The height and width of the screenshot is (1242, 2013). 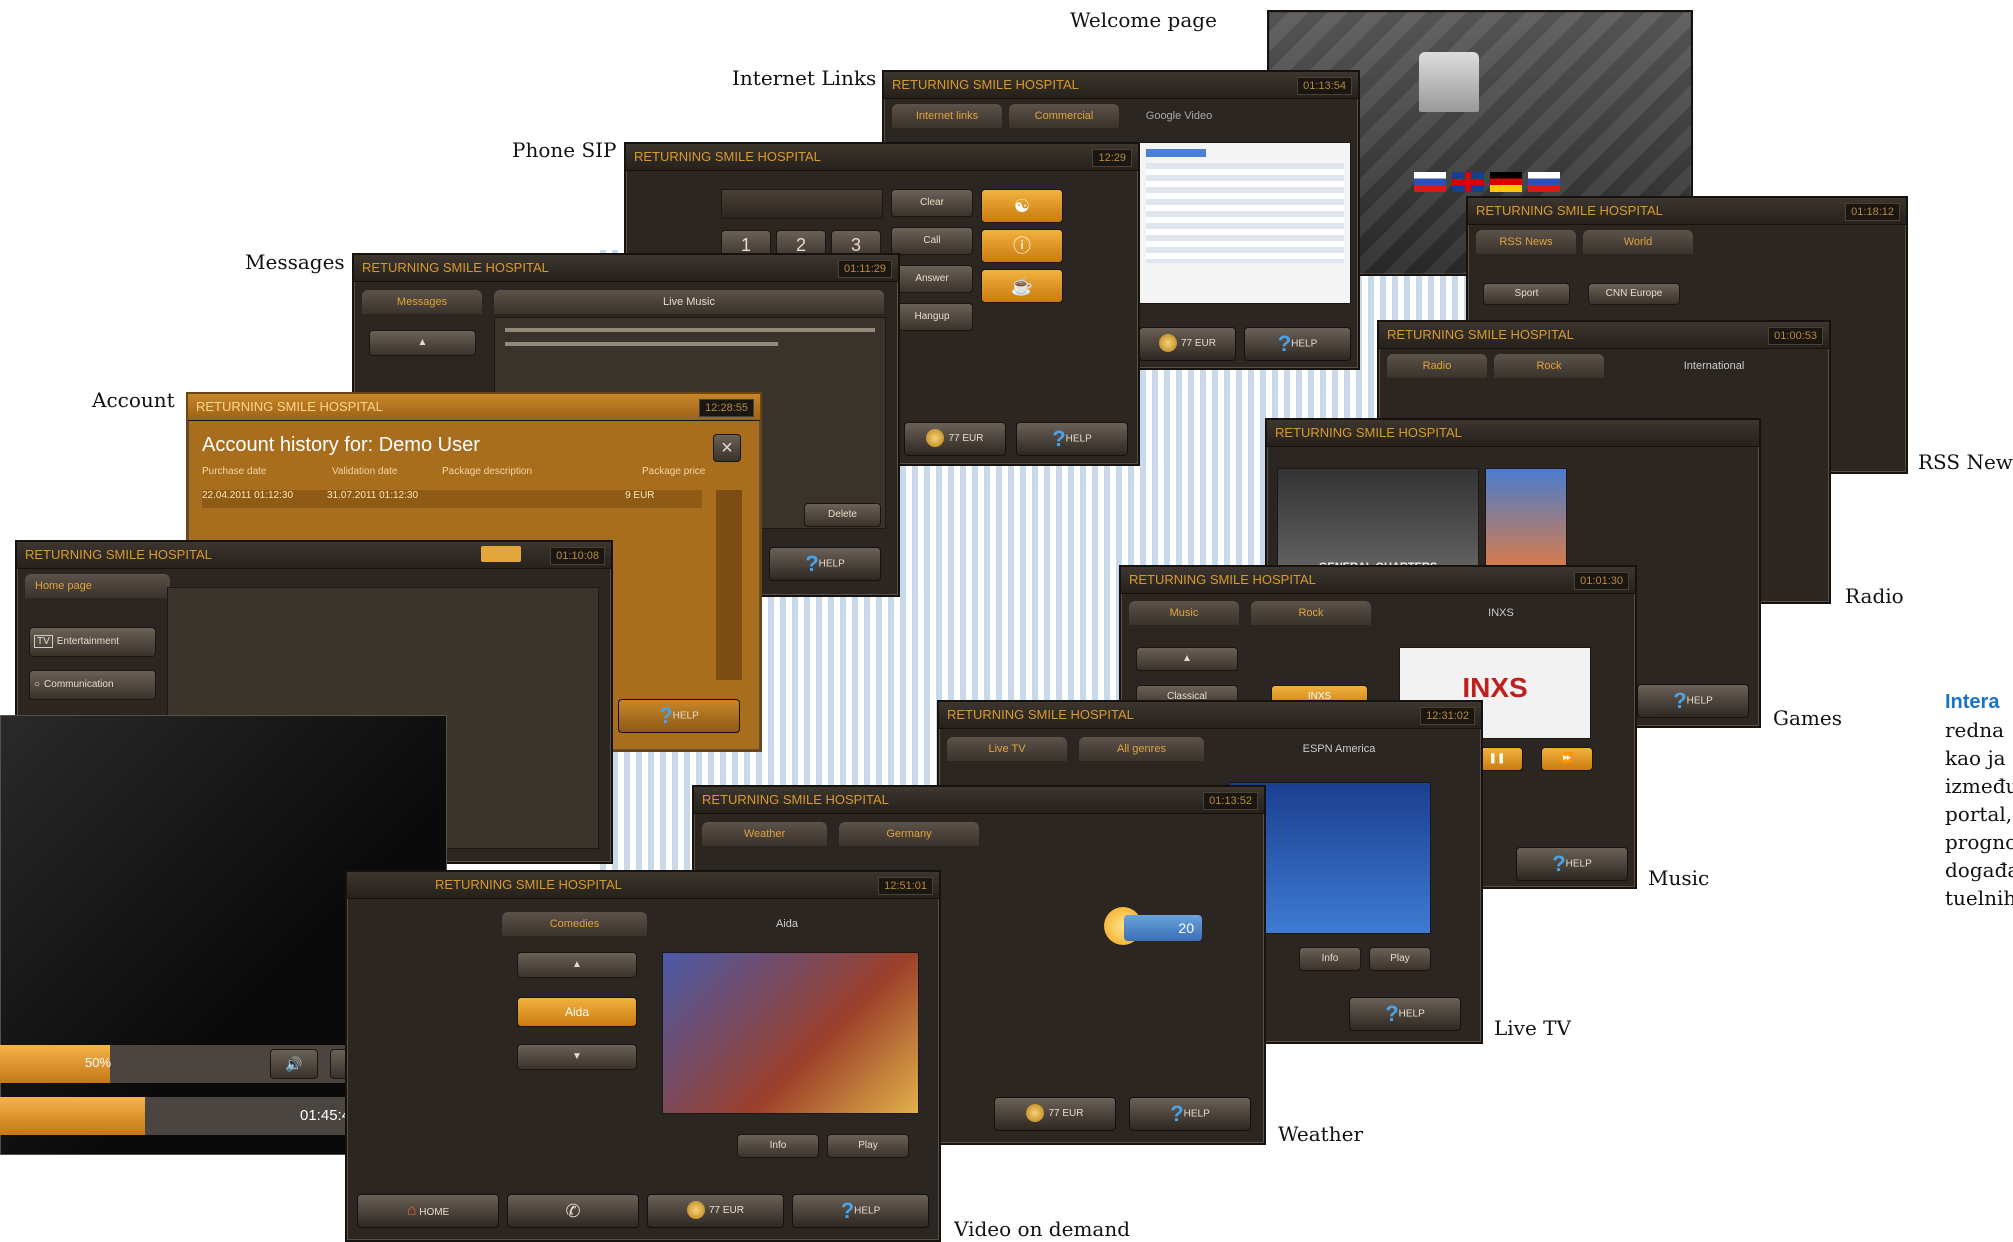 What do you see at coordinates (842, 515) in the screenshot?
I see `delete-button: Delete` at bounding box center [842, 515].